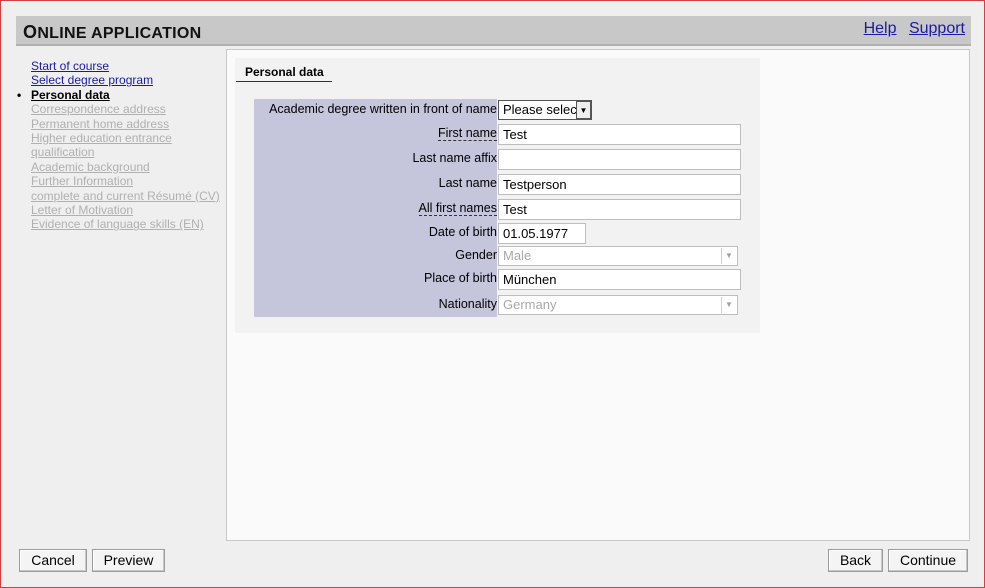 The height and width of the screenshot is (588, 985). I want to click on gender-label: Gender, so click(476, 255).